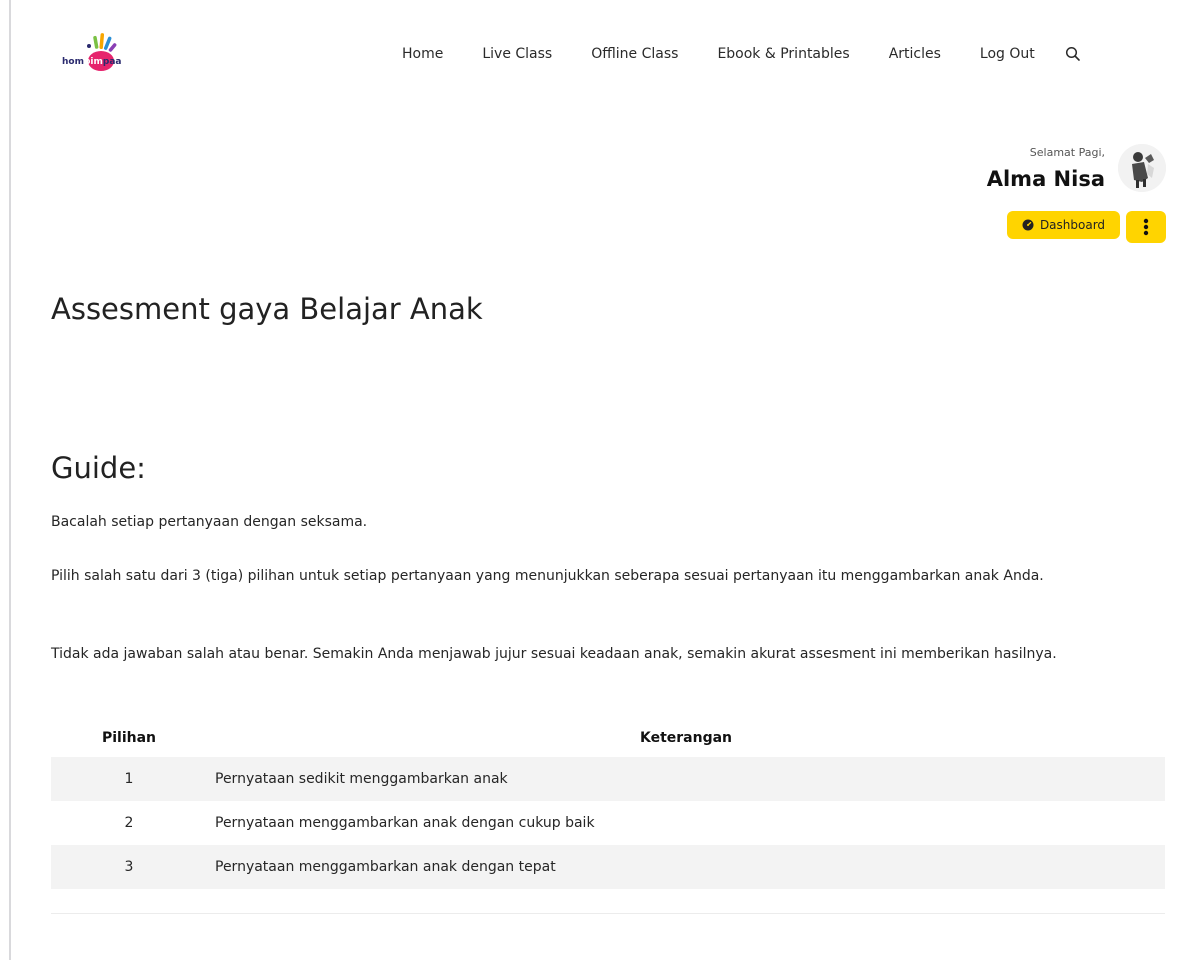  I want to click on hand-print-logo-icon, so click(102, 52).